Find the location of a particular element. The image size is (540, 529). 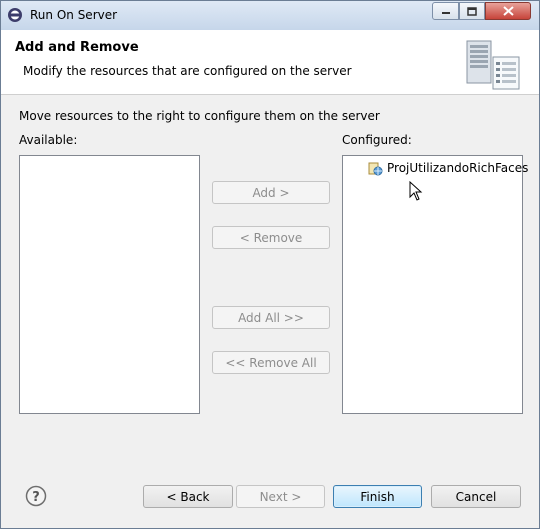

remove-button: < Remove is located at coordinates (271, 237).